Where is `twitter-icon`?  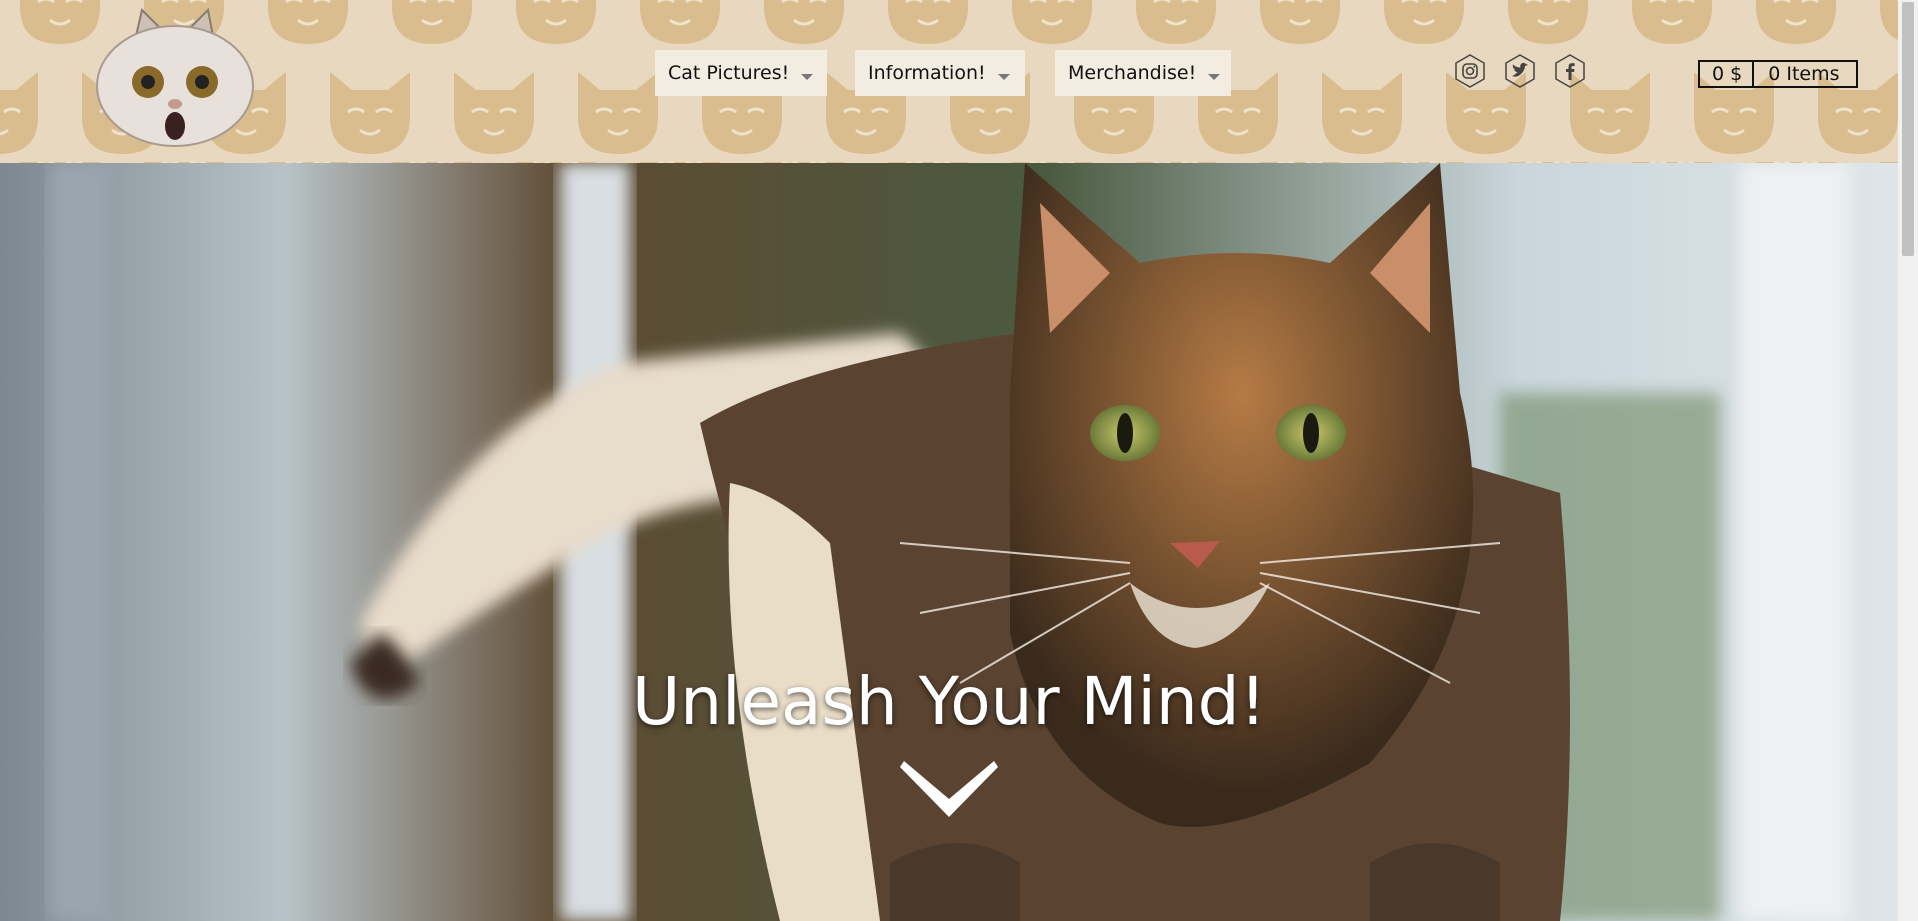 twitter-icon is located at coordinates (1520, 71).